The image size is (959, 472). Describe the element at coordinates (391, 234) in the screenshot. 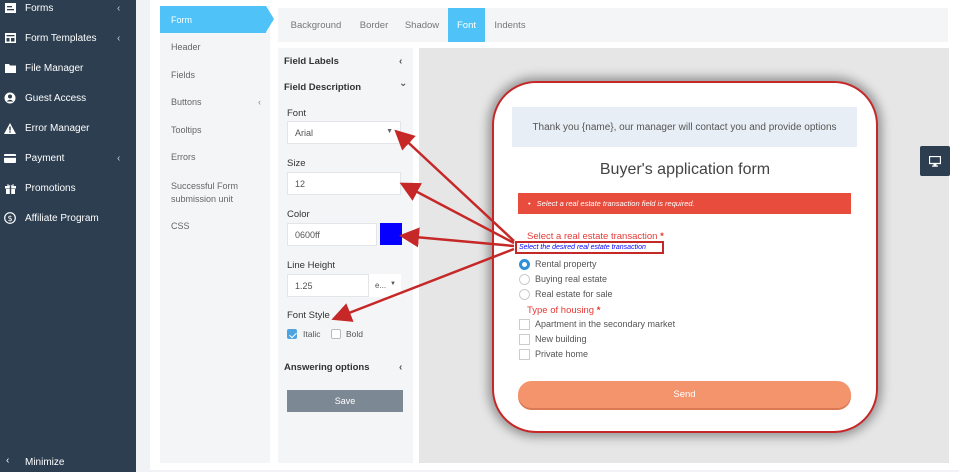

I see `color-swatch` at that location.